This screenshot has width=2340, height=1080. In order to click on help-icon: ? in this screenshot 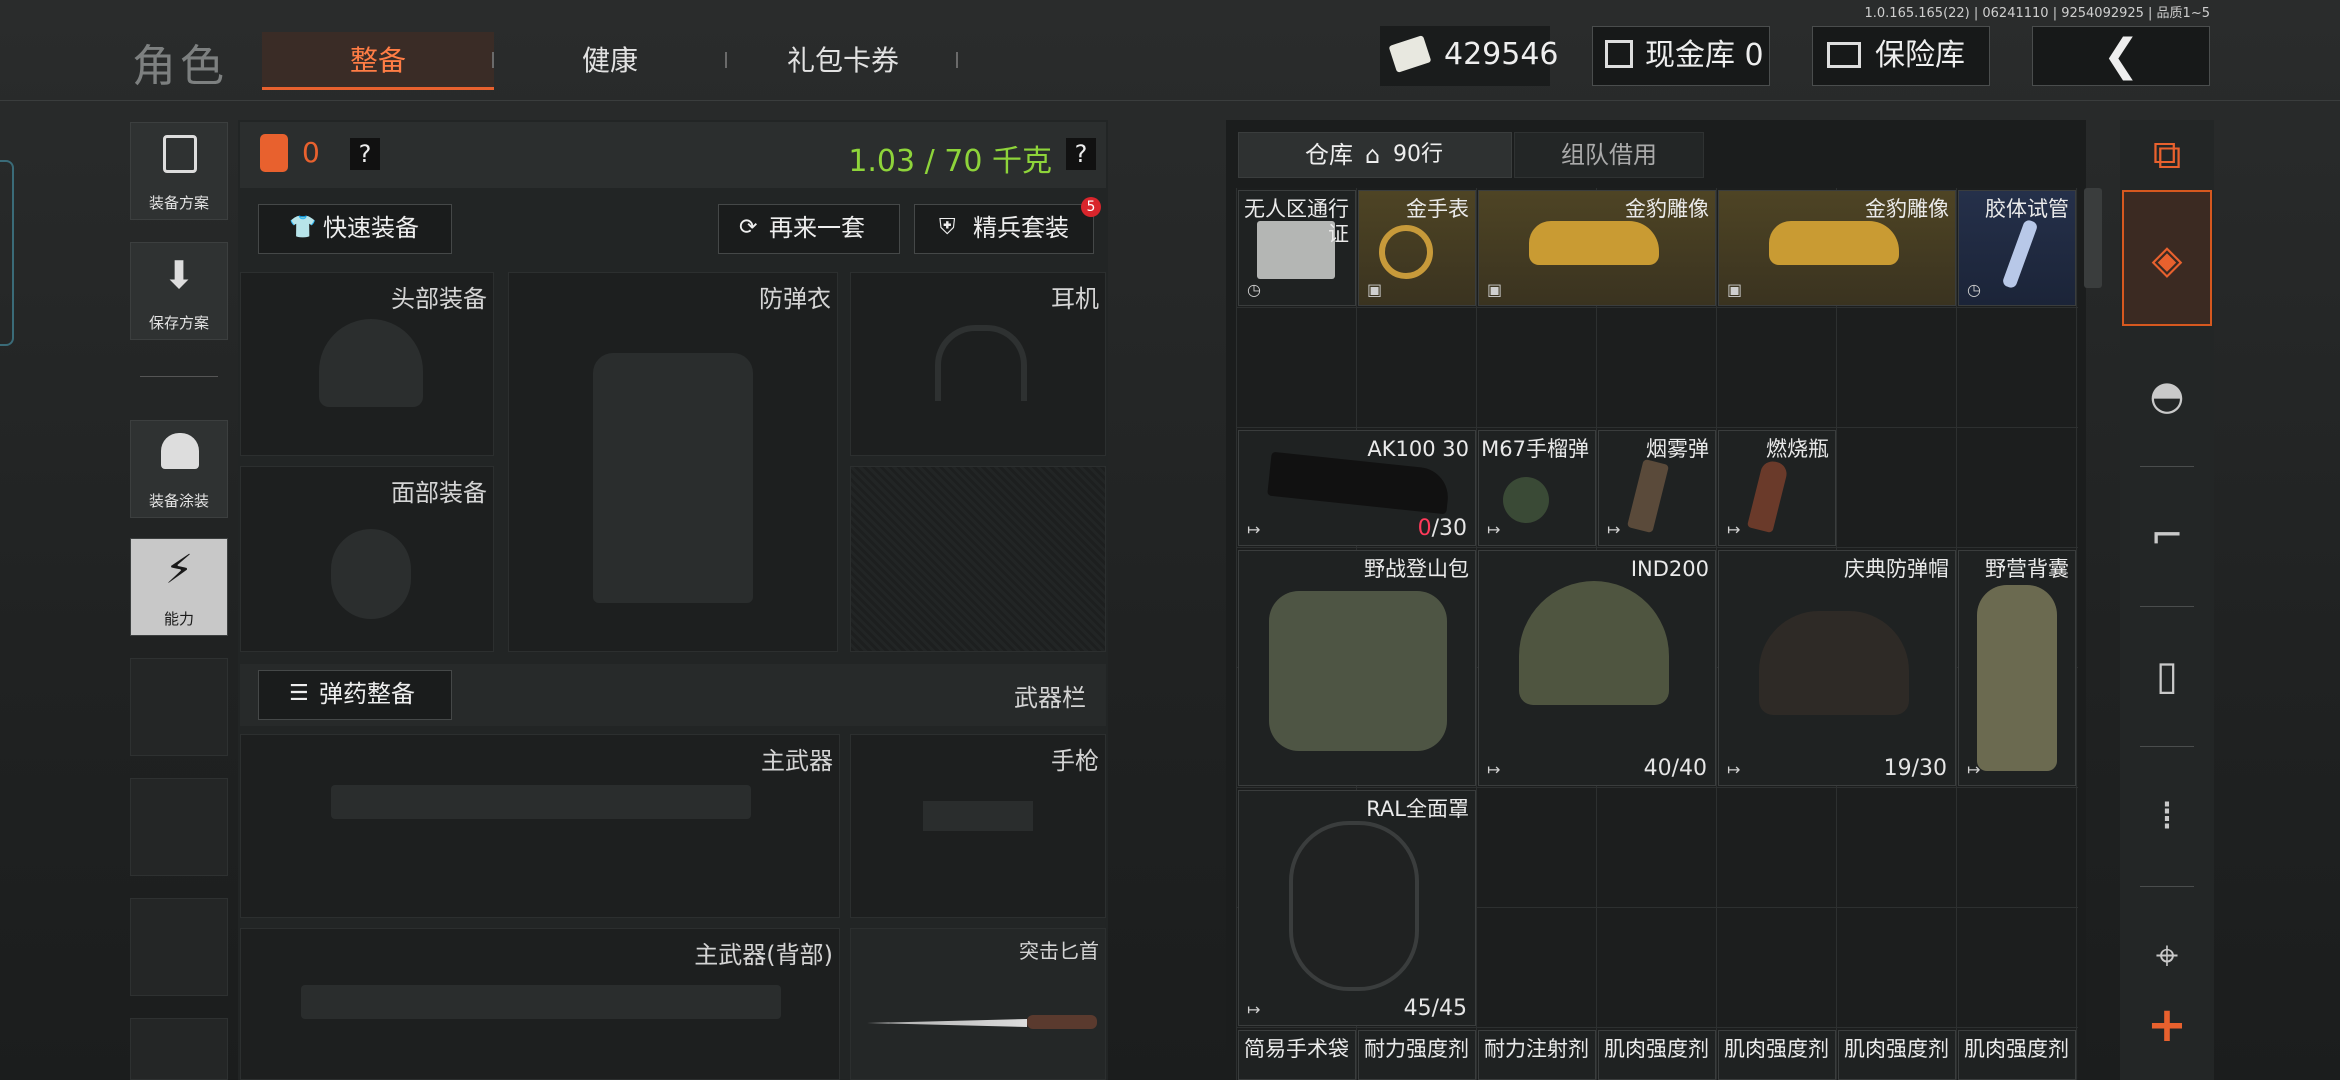, I will do `click(365, 154)`.